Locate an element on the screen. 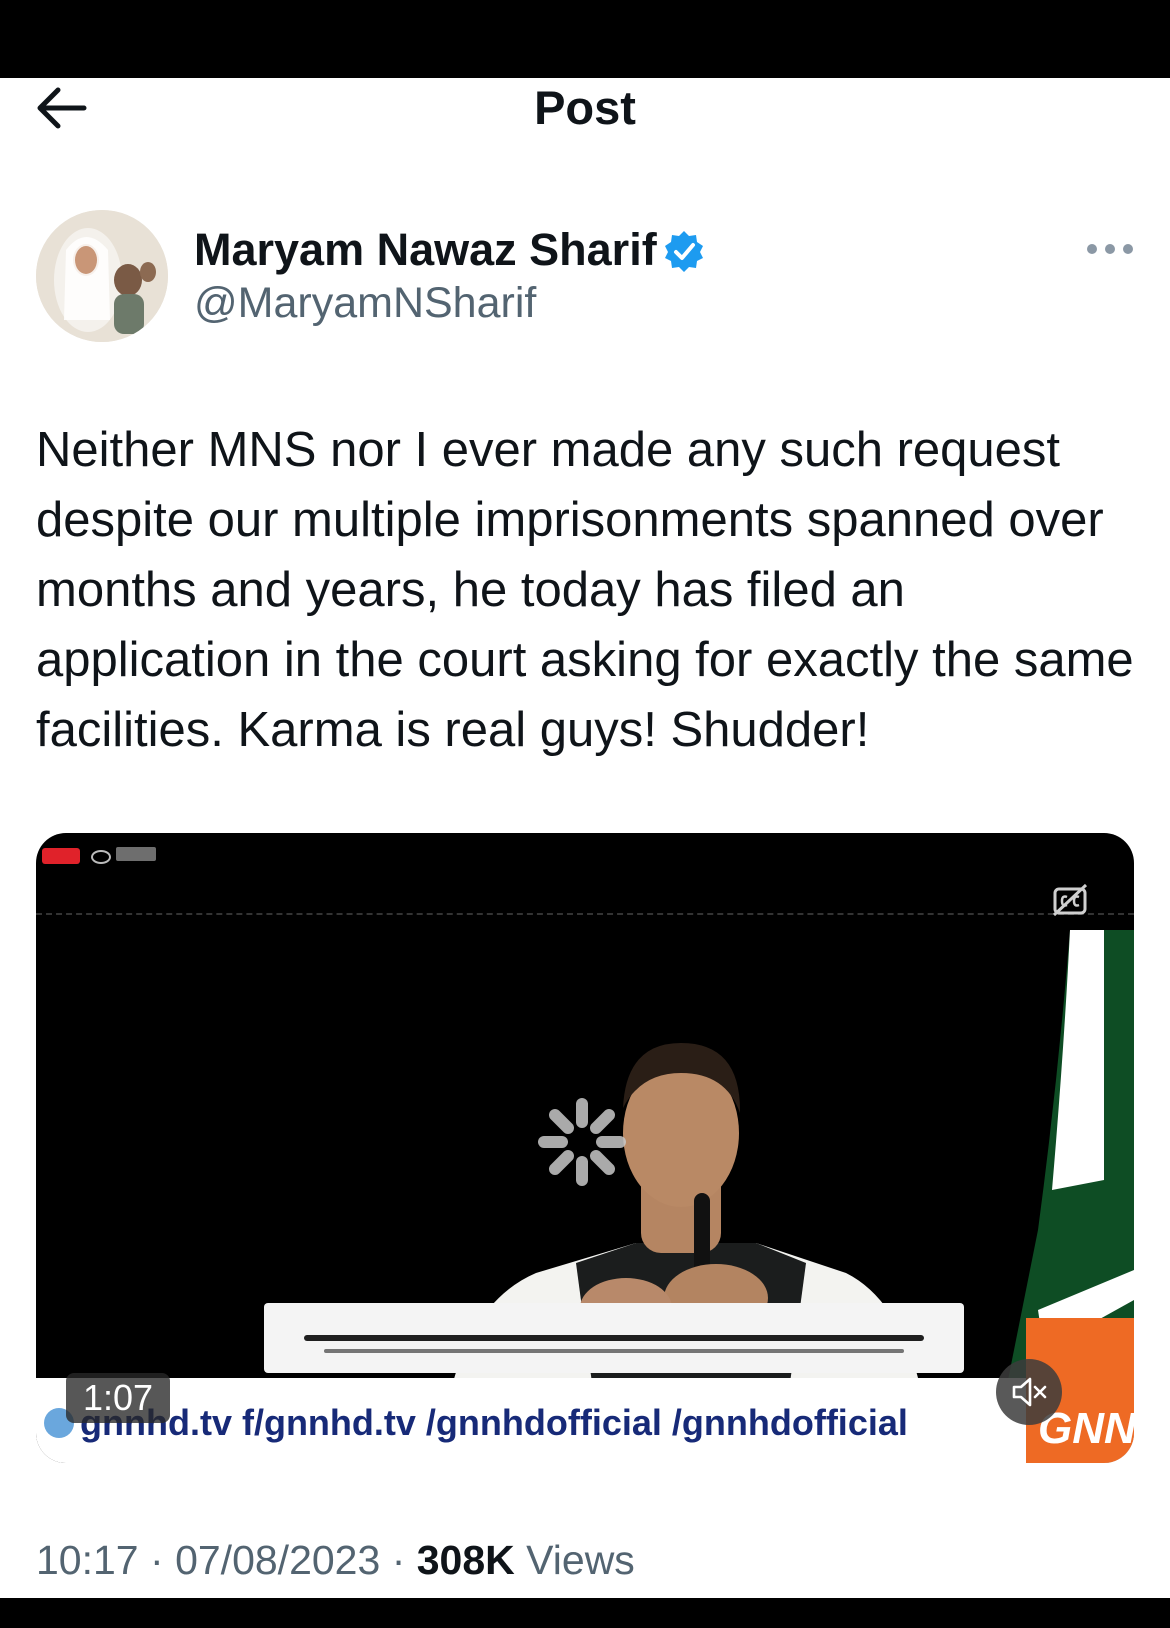  avatar is located at coordinates (102, 276).